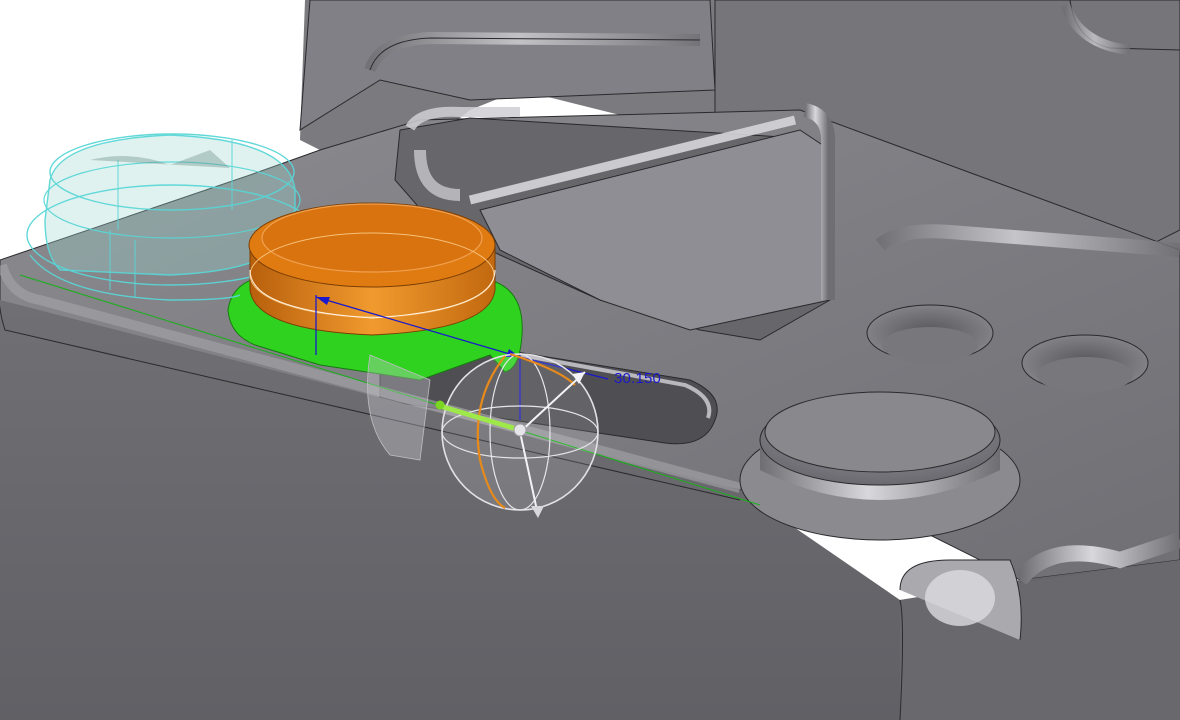 The width and height of the screenshot is (1180, 720). Describe the element at coordinates (637, 378) in the screenshot. I see `dimension-value-label: 30.150` at that location.